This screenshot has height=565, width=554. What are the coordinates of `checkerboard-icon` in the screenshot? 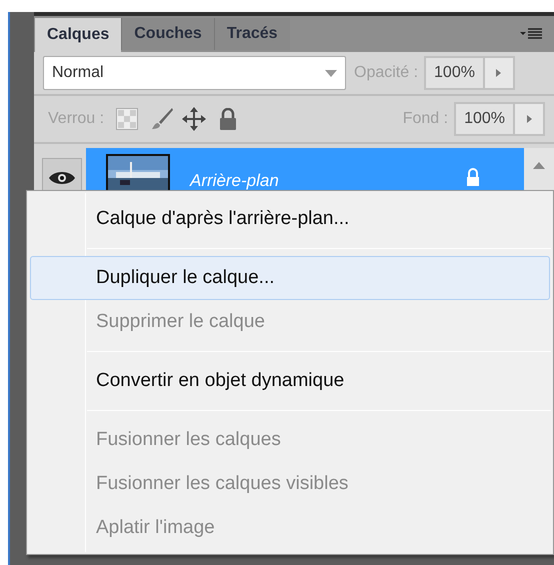 It's located at (127, 119).